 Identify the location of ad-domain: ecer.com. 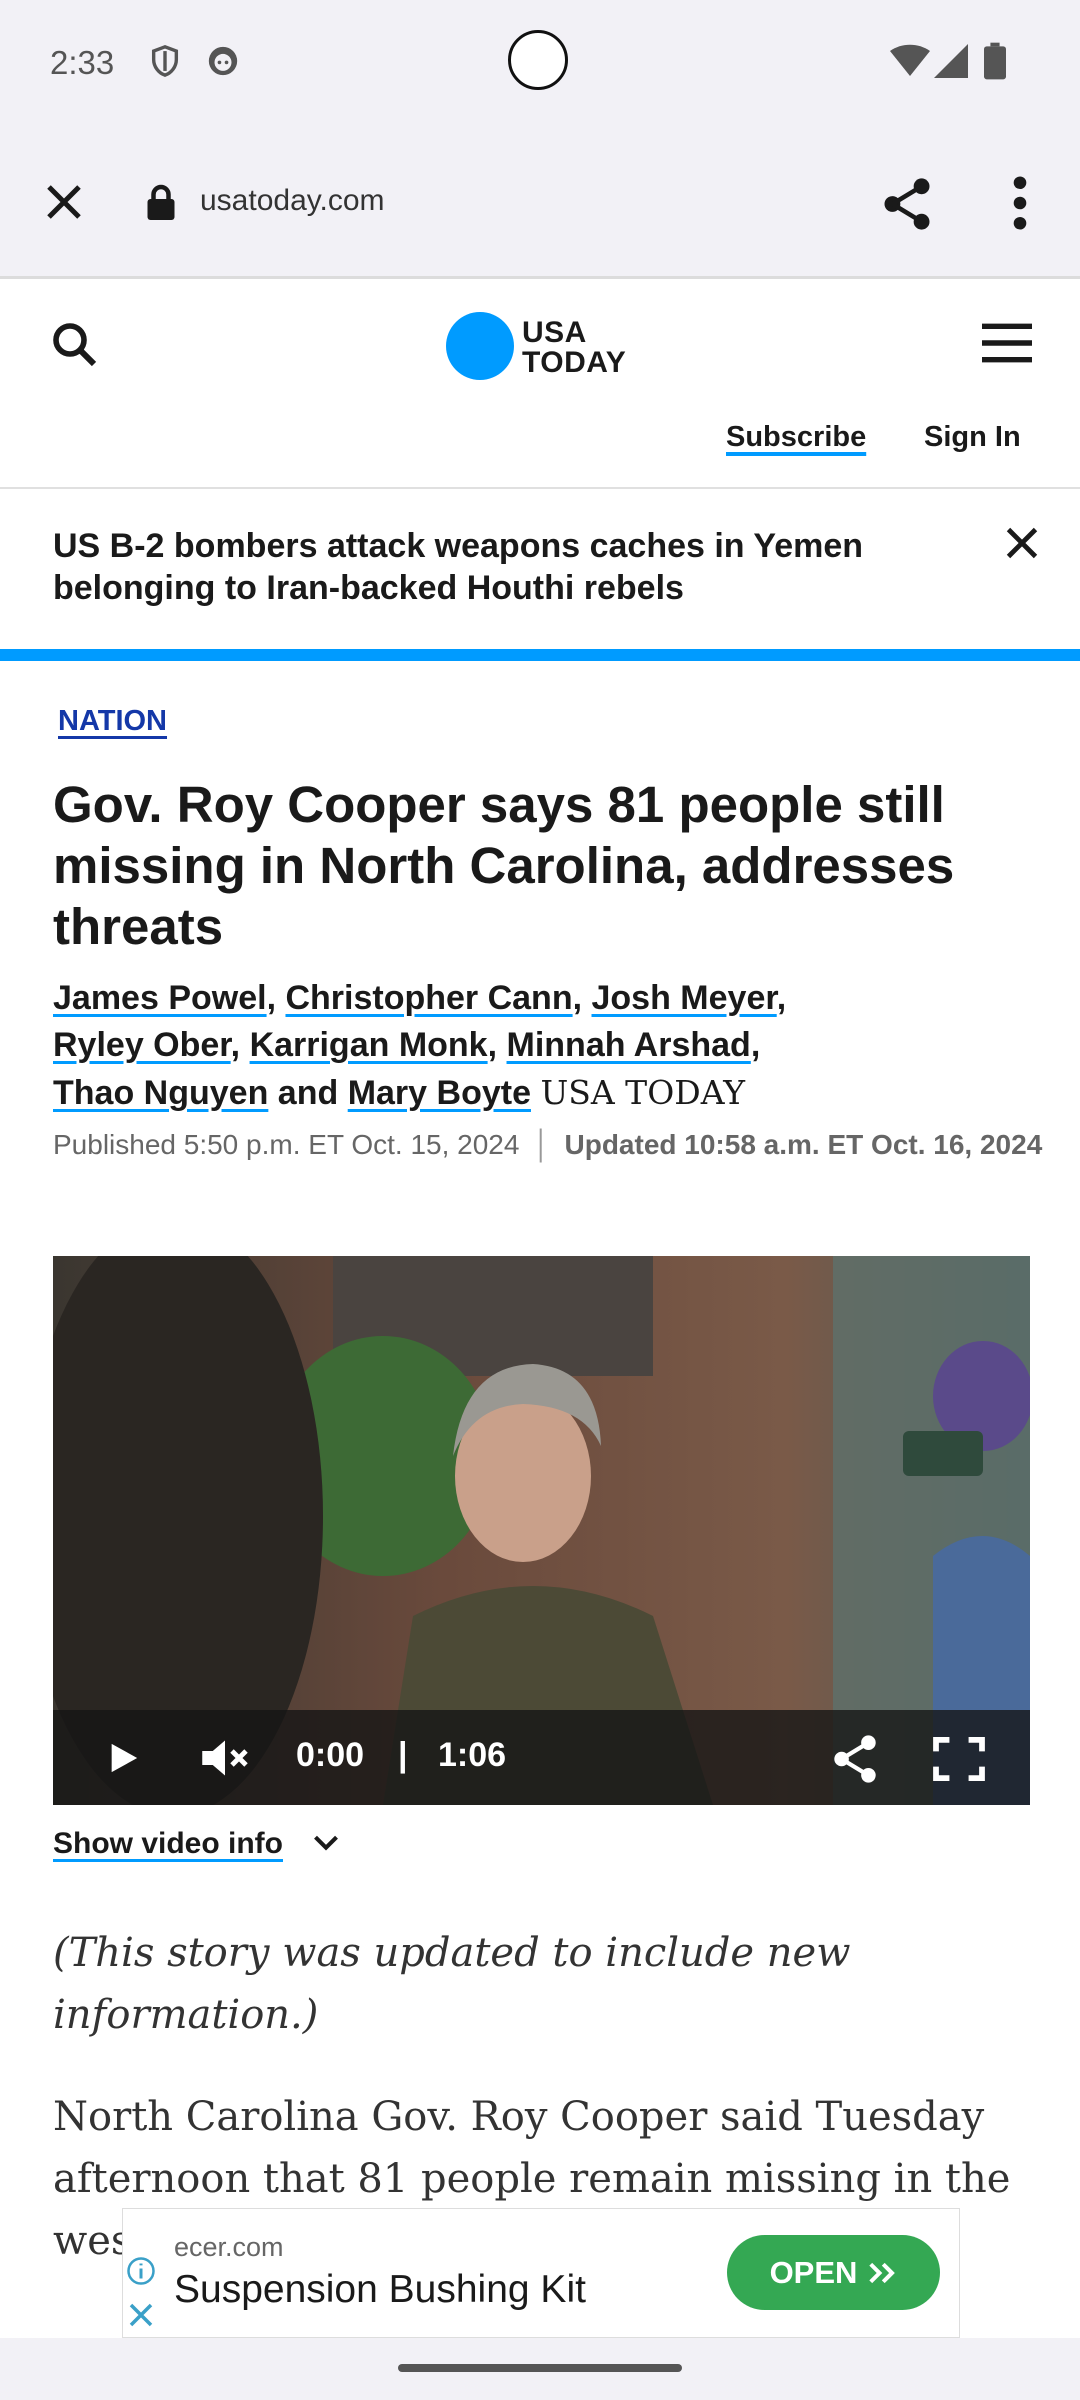
(229, 2247).